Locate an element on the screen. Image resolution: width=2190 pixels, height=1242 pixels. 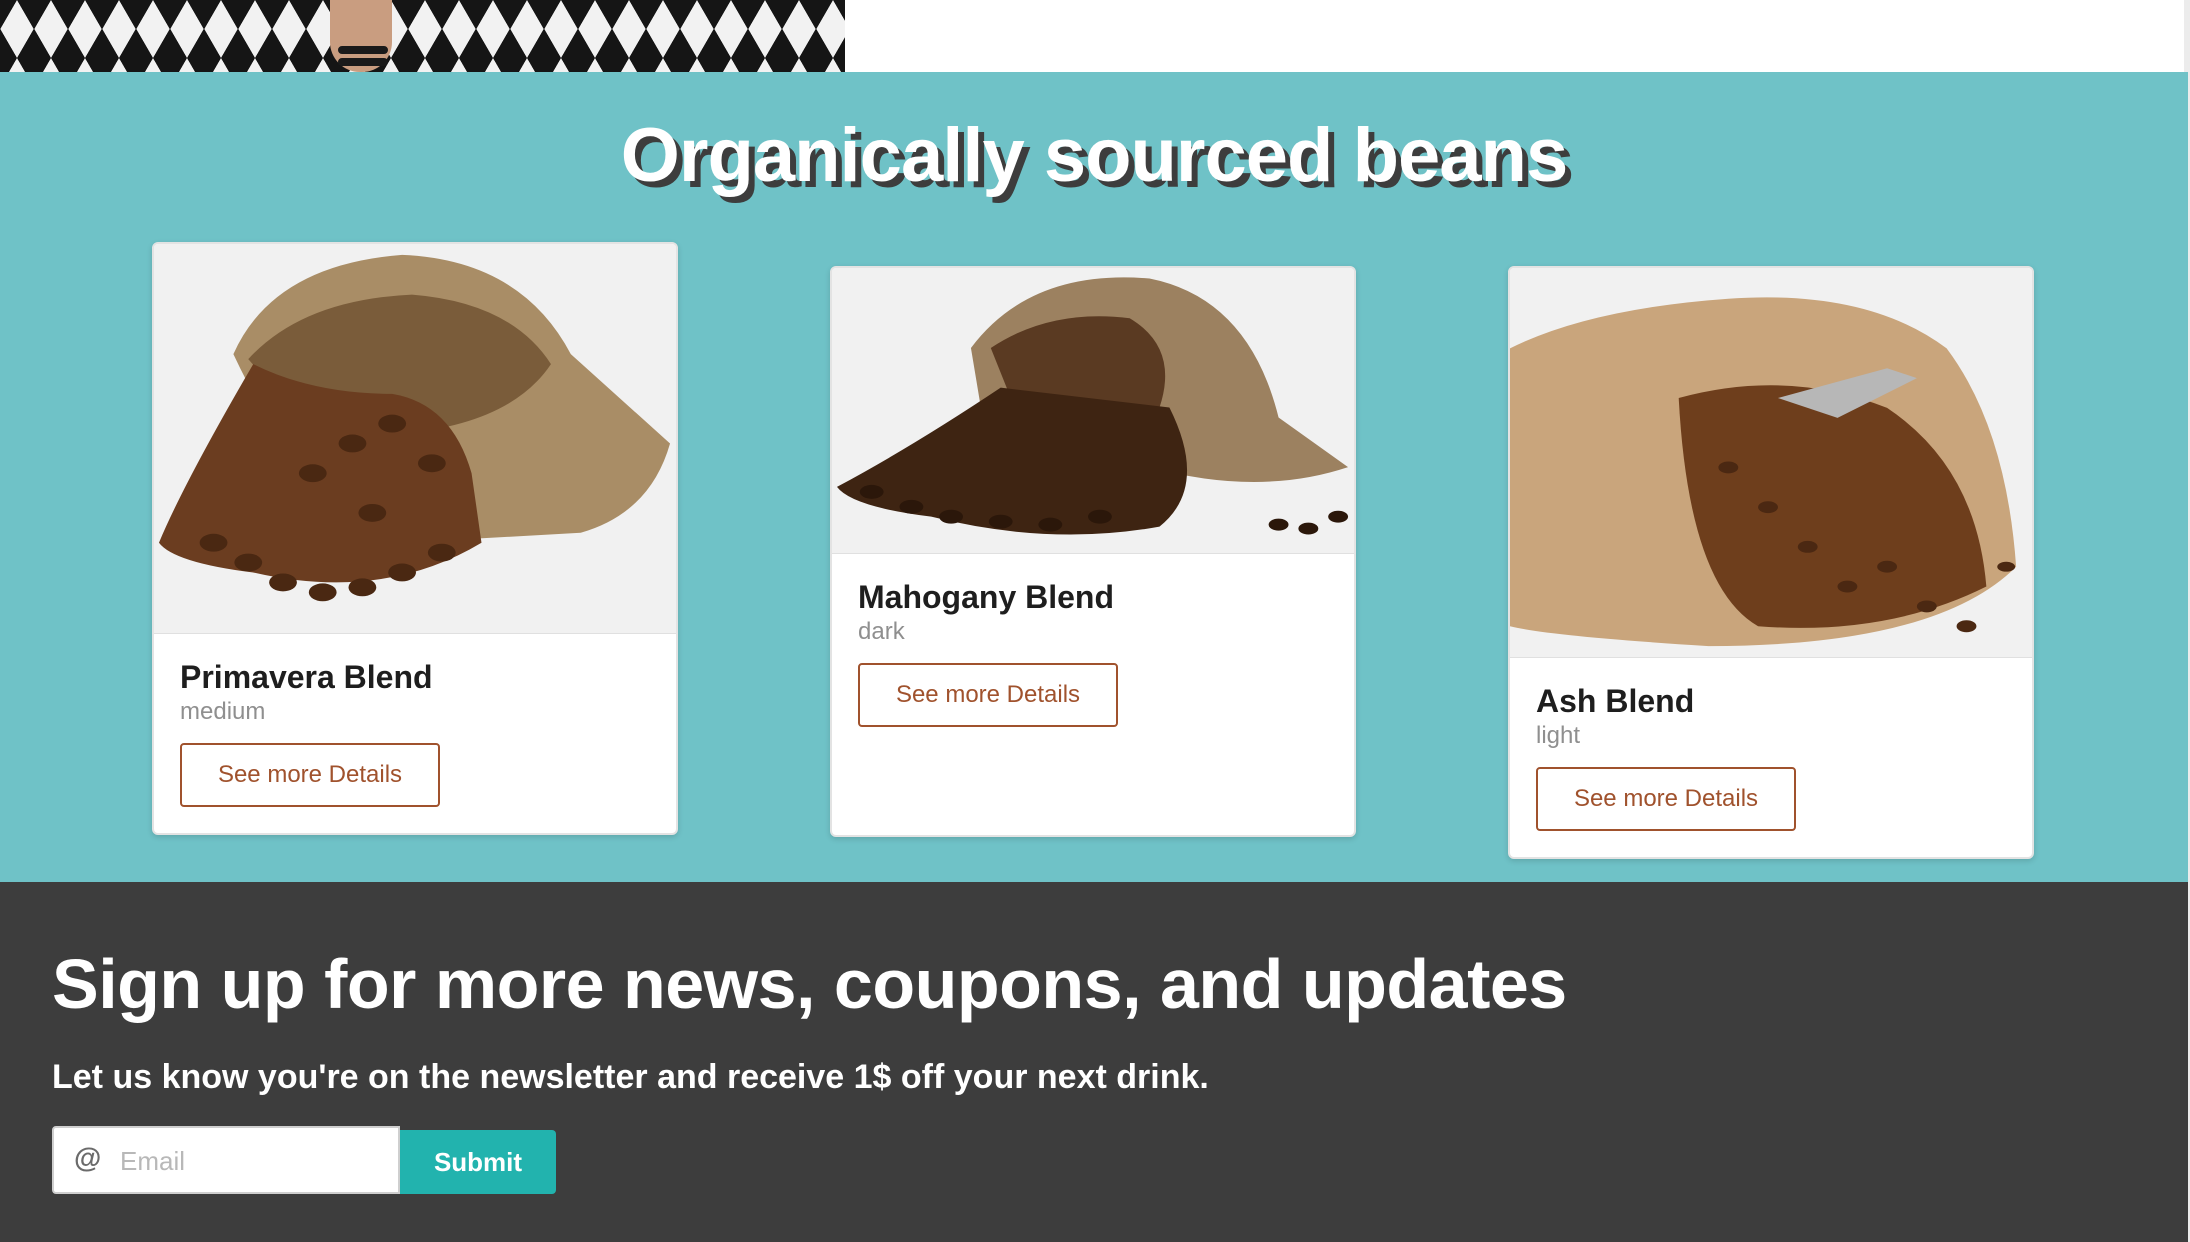
email-input is located at coordinates (255, 1161).